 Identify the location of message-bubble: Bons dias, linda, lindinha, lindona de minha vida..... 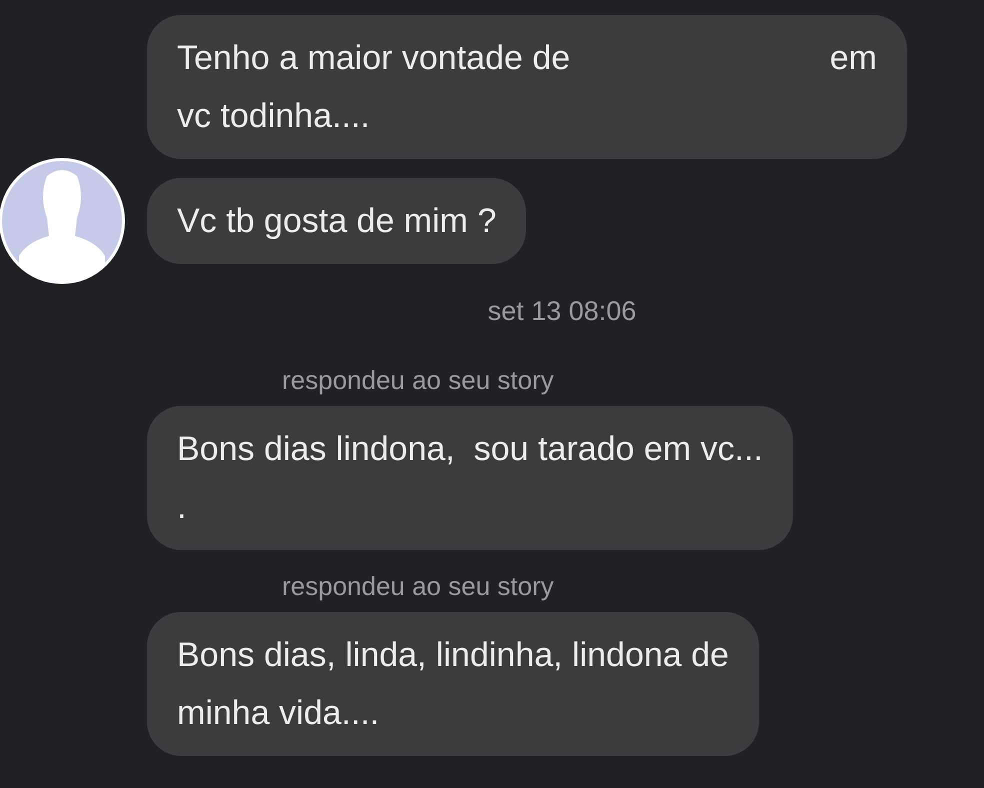
(453, 684).